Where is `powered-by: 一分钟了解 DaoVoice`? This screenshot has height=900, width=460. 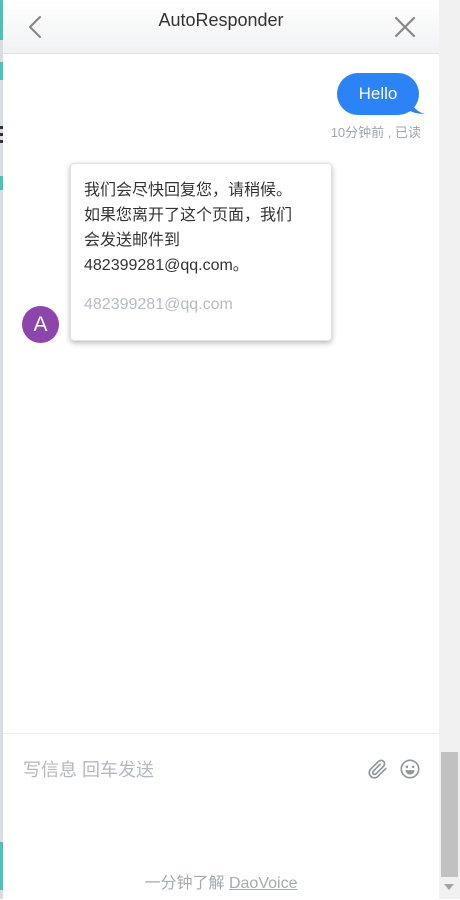
powered-by: 一分钟了解 DaoVoice is located at coordinates (221, 881).